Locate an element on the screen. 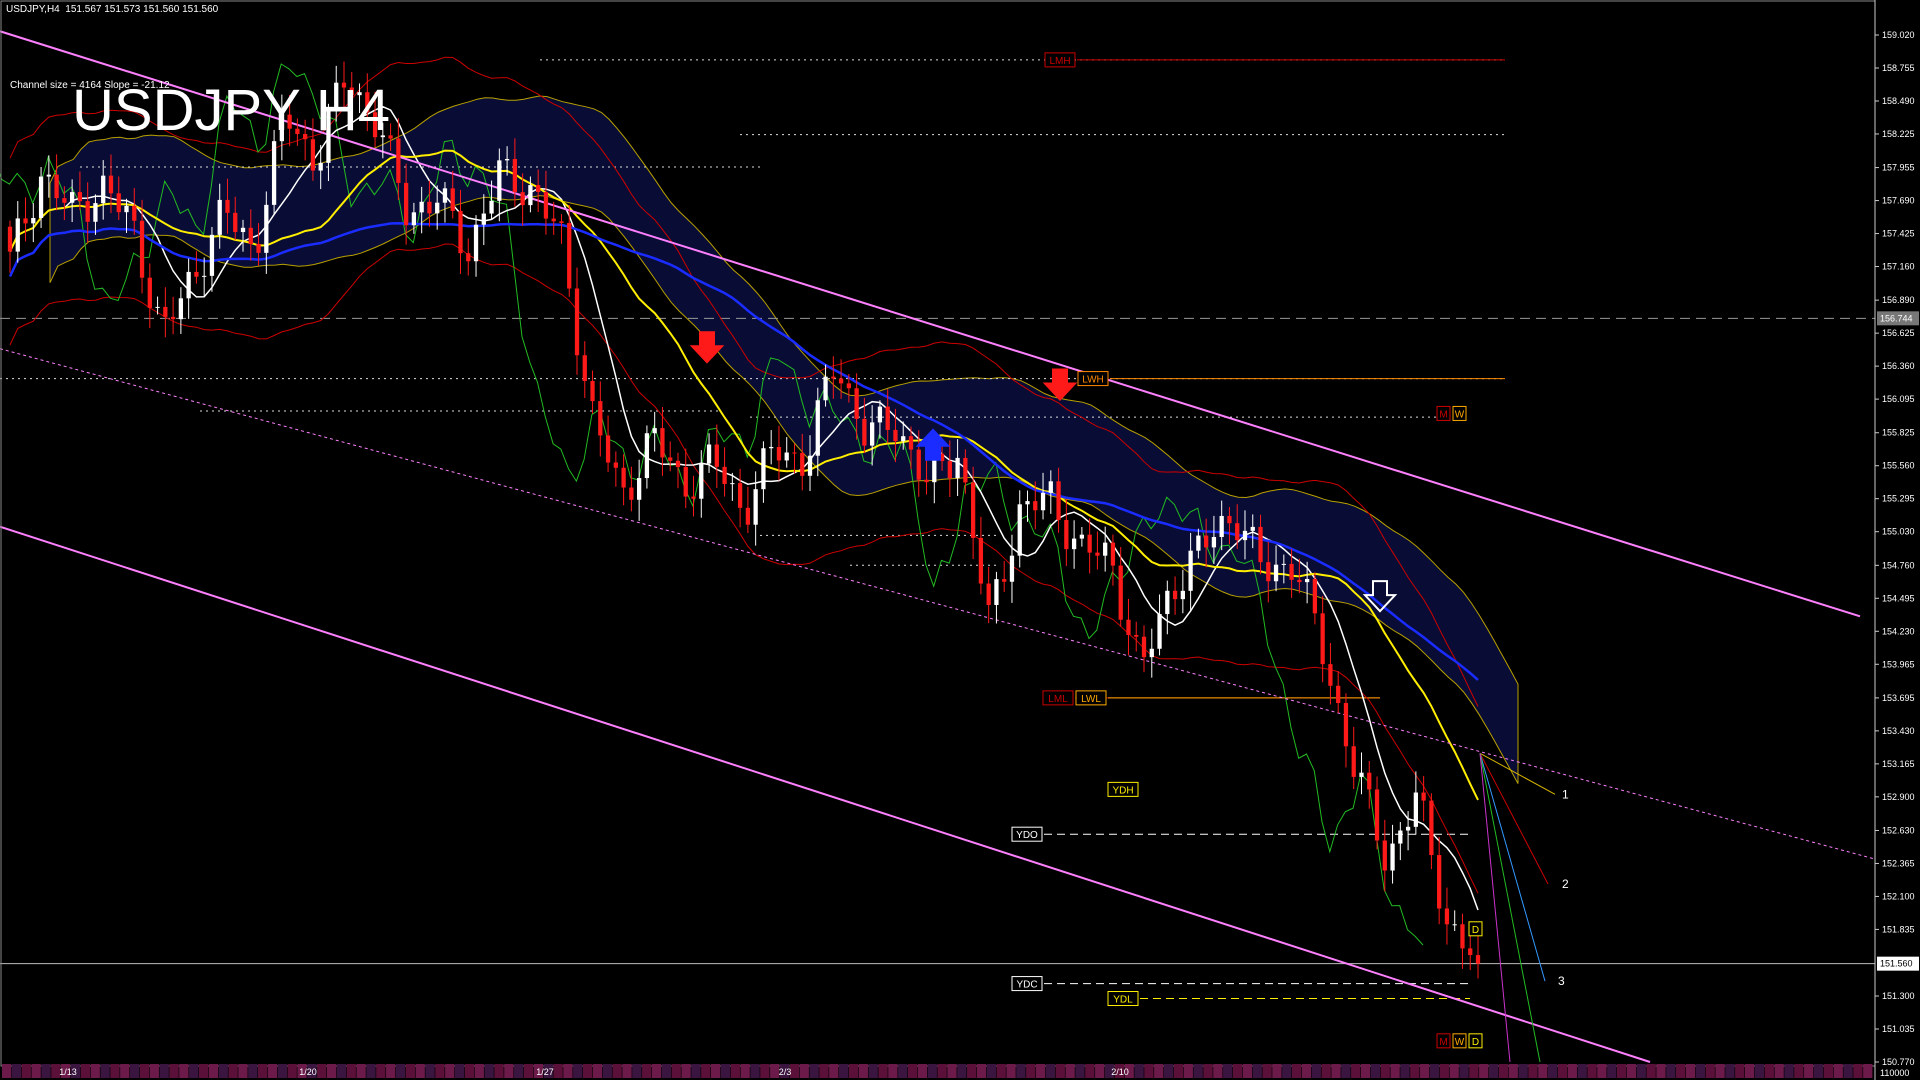 The height and width of the screenshot is (1080, 1920). y-tick-label: 154.230 is located at coordinates (1898, 631).